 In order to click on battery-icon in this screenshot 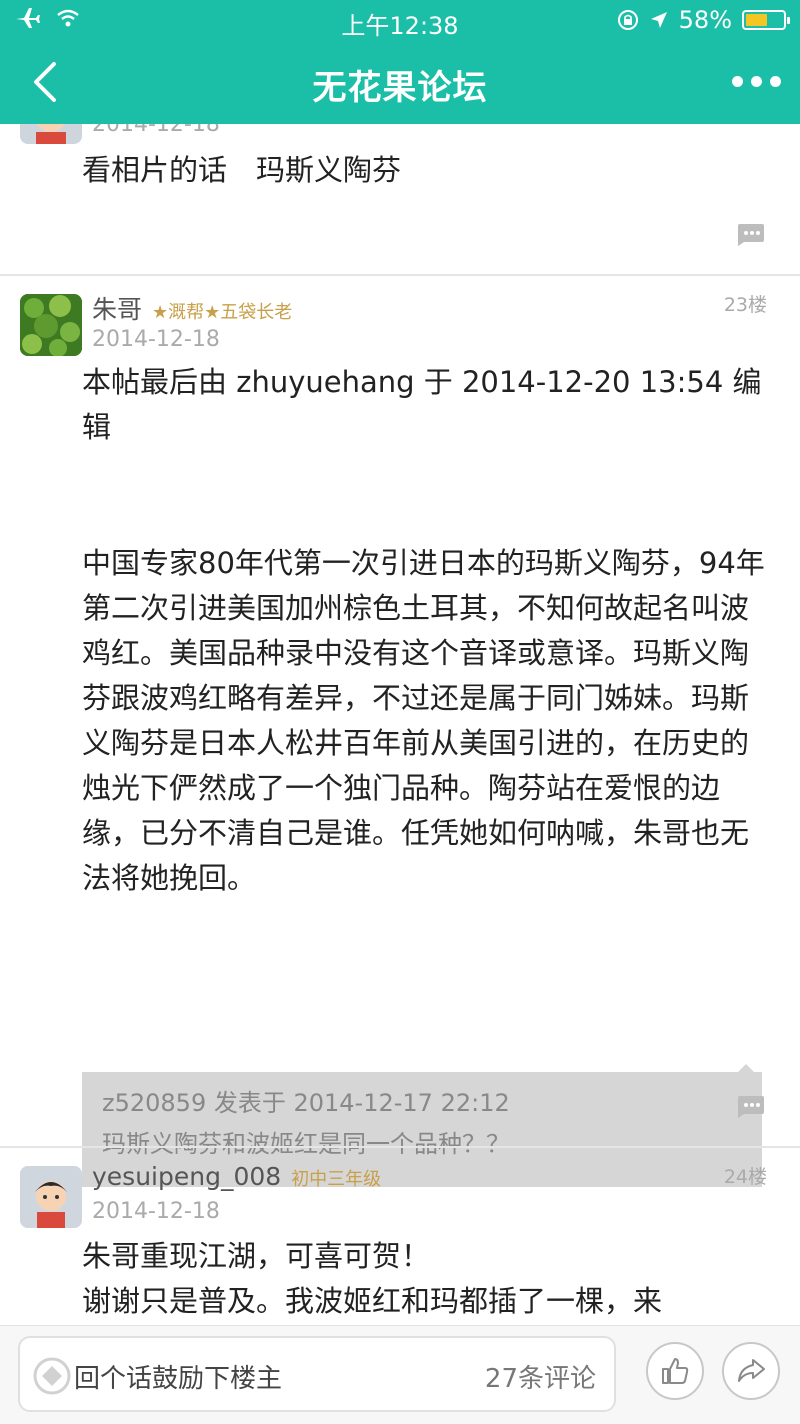, I will do `click(766, 20)`.